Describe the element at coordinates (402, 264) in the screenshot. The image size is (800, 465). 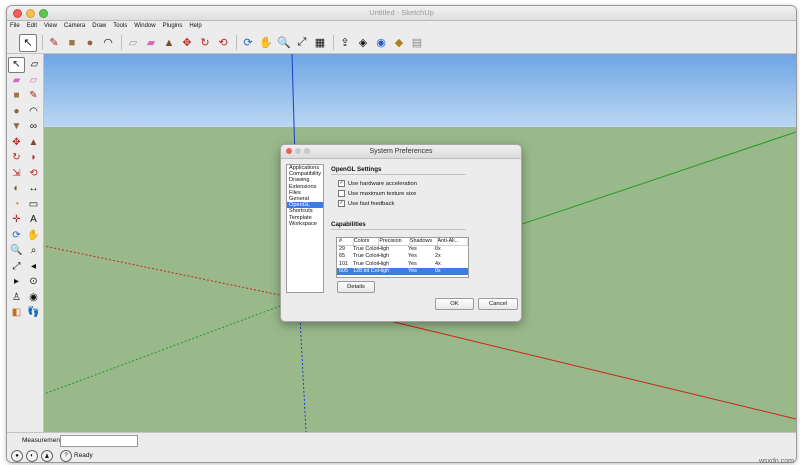
I see `table-row: 101 True Color High Yes 4x` at that location.